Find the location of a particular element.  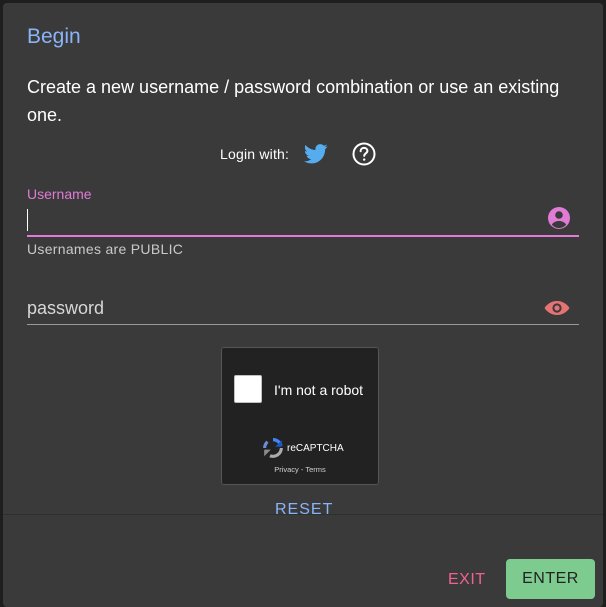

dialog-title: Begin is located at coordinates (54, 36).